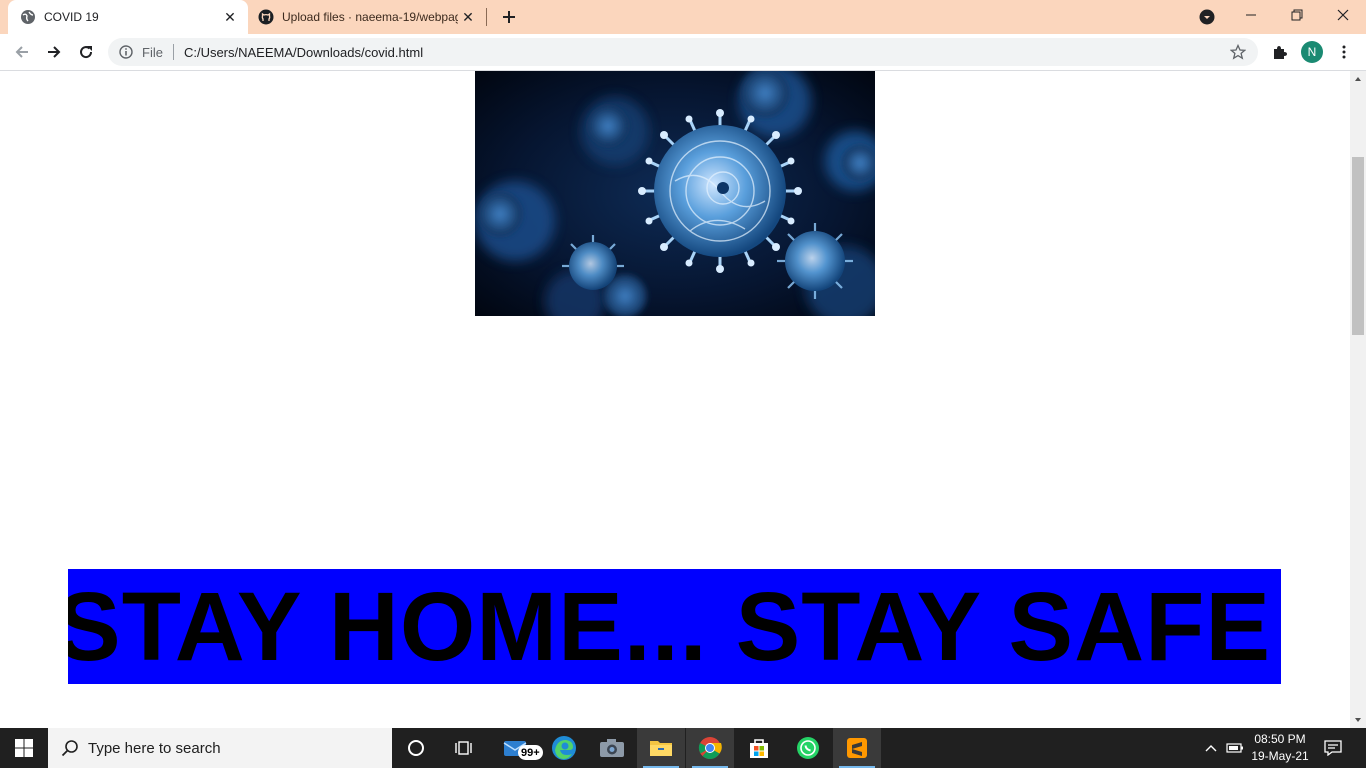  I want to click on puzzle-icon, so click(1280, 52).